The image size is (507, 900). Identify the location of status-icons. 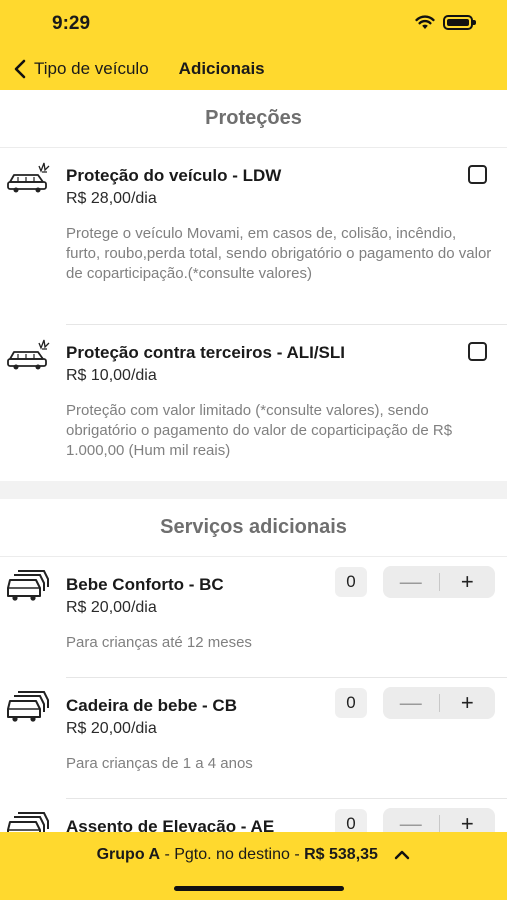
(445, 22).